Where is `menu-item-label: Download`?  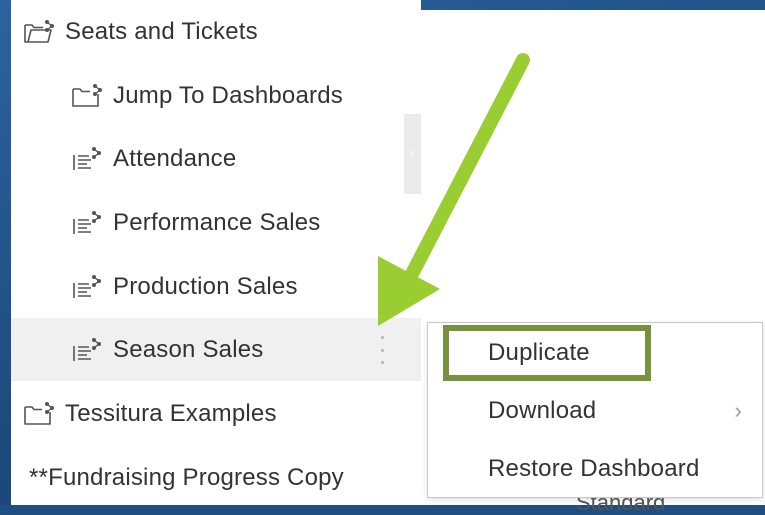 menu-item-label: Download is located at coordinates (542, 410).